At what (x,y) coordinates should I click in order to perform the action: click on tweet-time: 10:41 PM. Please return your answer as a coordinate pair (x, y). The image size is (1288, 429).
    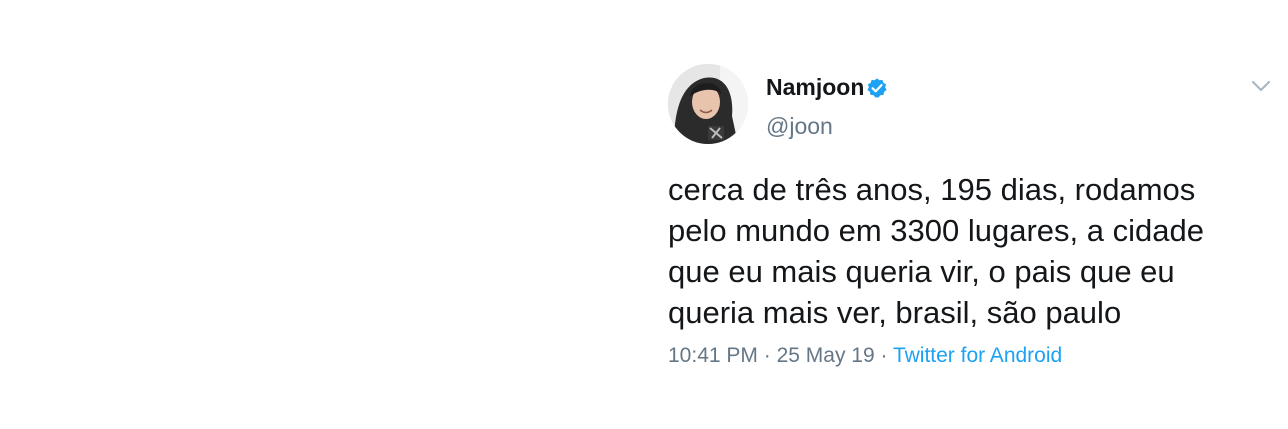
    Looking at the image, I should click on (713, 355).